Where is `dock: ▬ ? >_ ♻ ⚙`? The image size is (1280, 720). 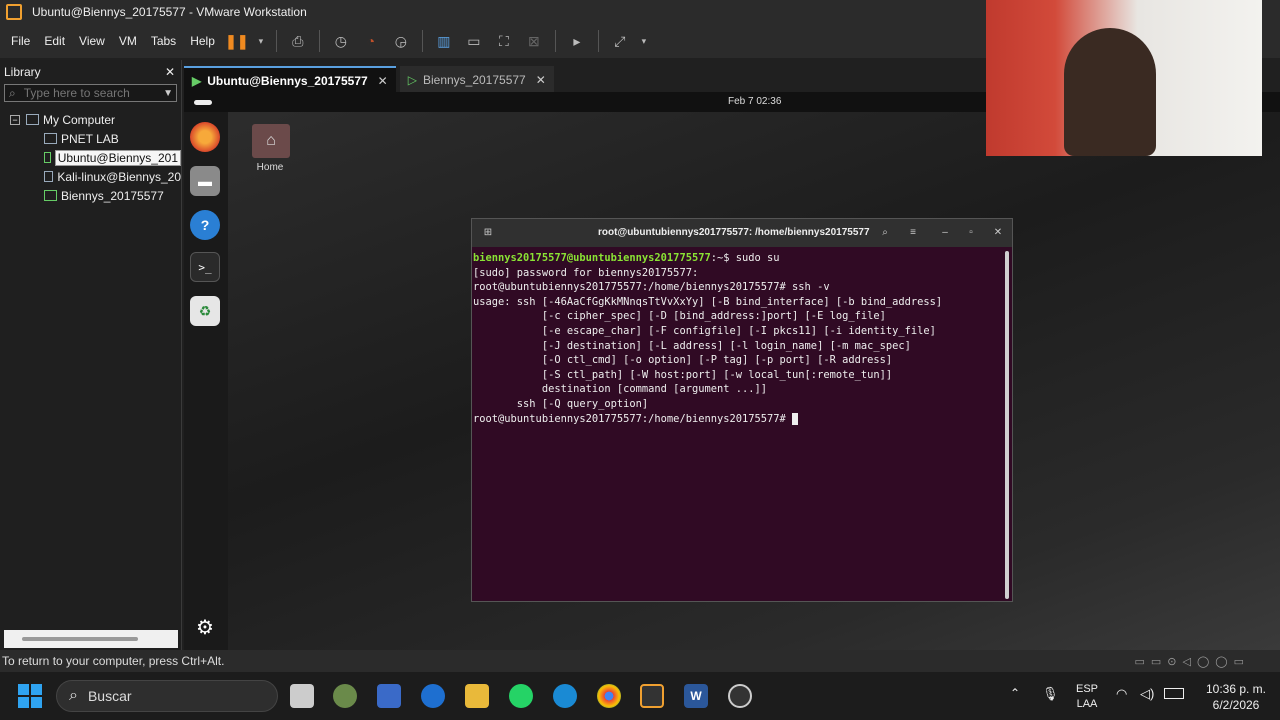 dock: ▬ ? >_ ♻ ⚙ is located at coordinates (206, 381).